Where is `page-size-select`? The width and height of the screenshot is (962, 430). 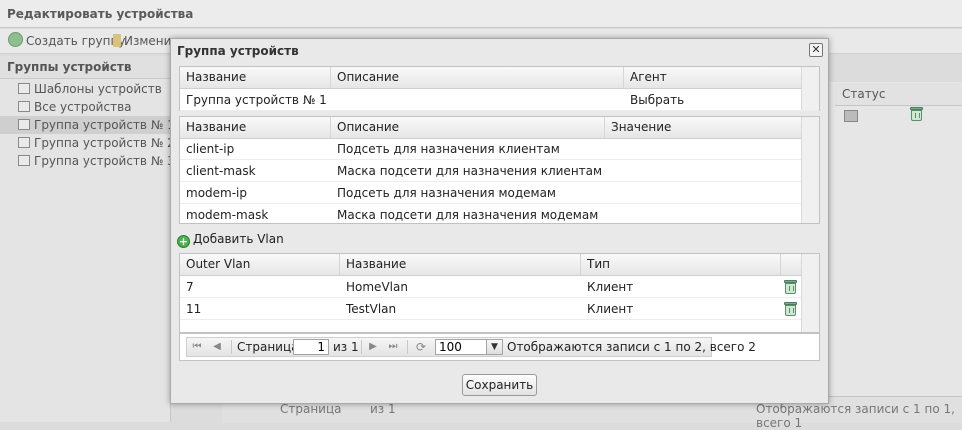
page-size-select is located at coordinates (461, 347).